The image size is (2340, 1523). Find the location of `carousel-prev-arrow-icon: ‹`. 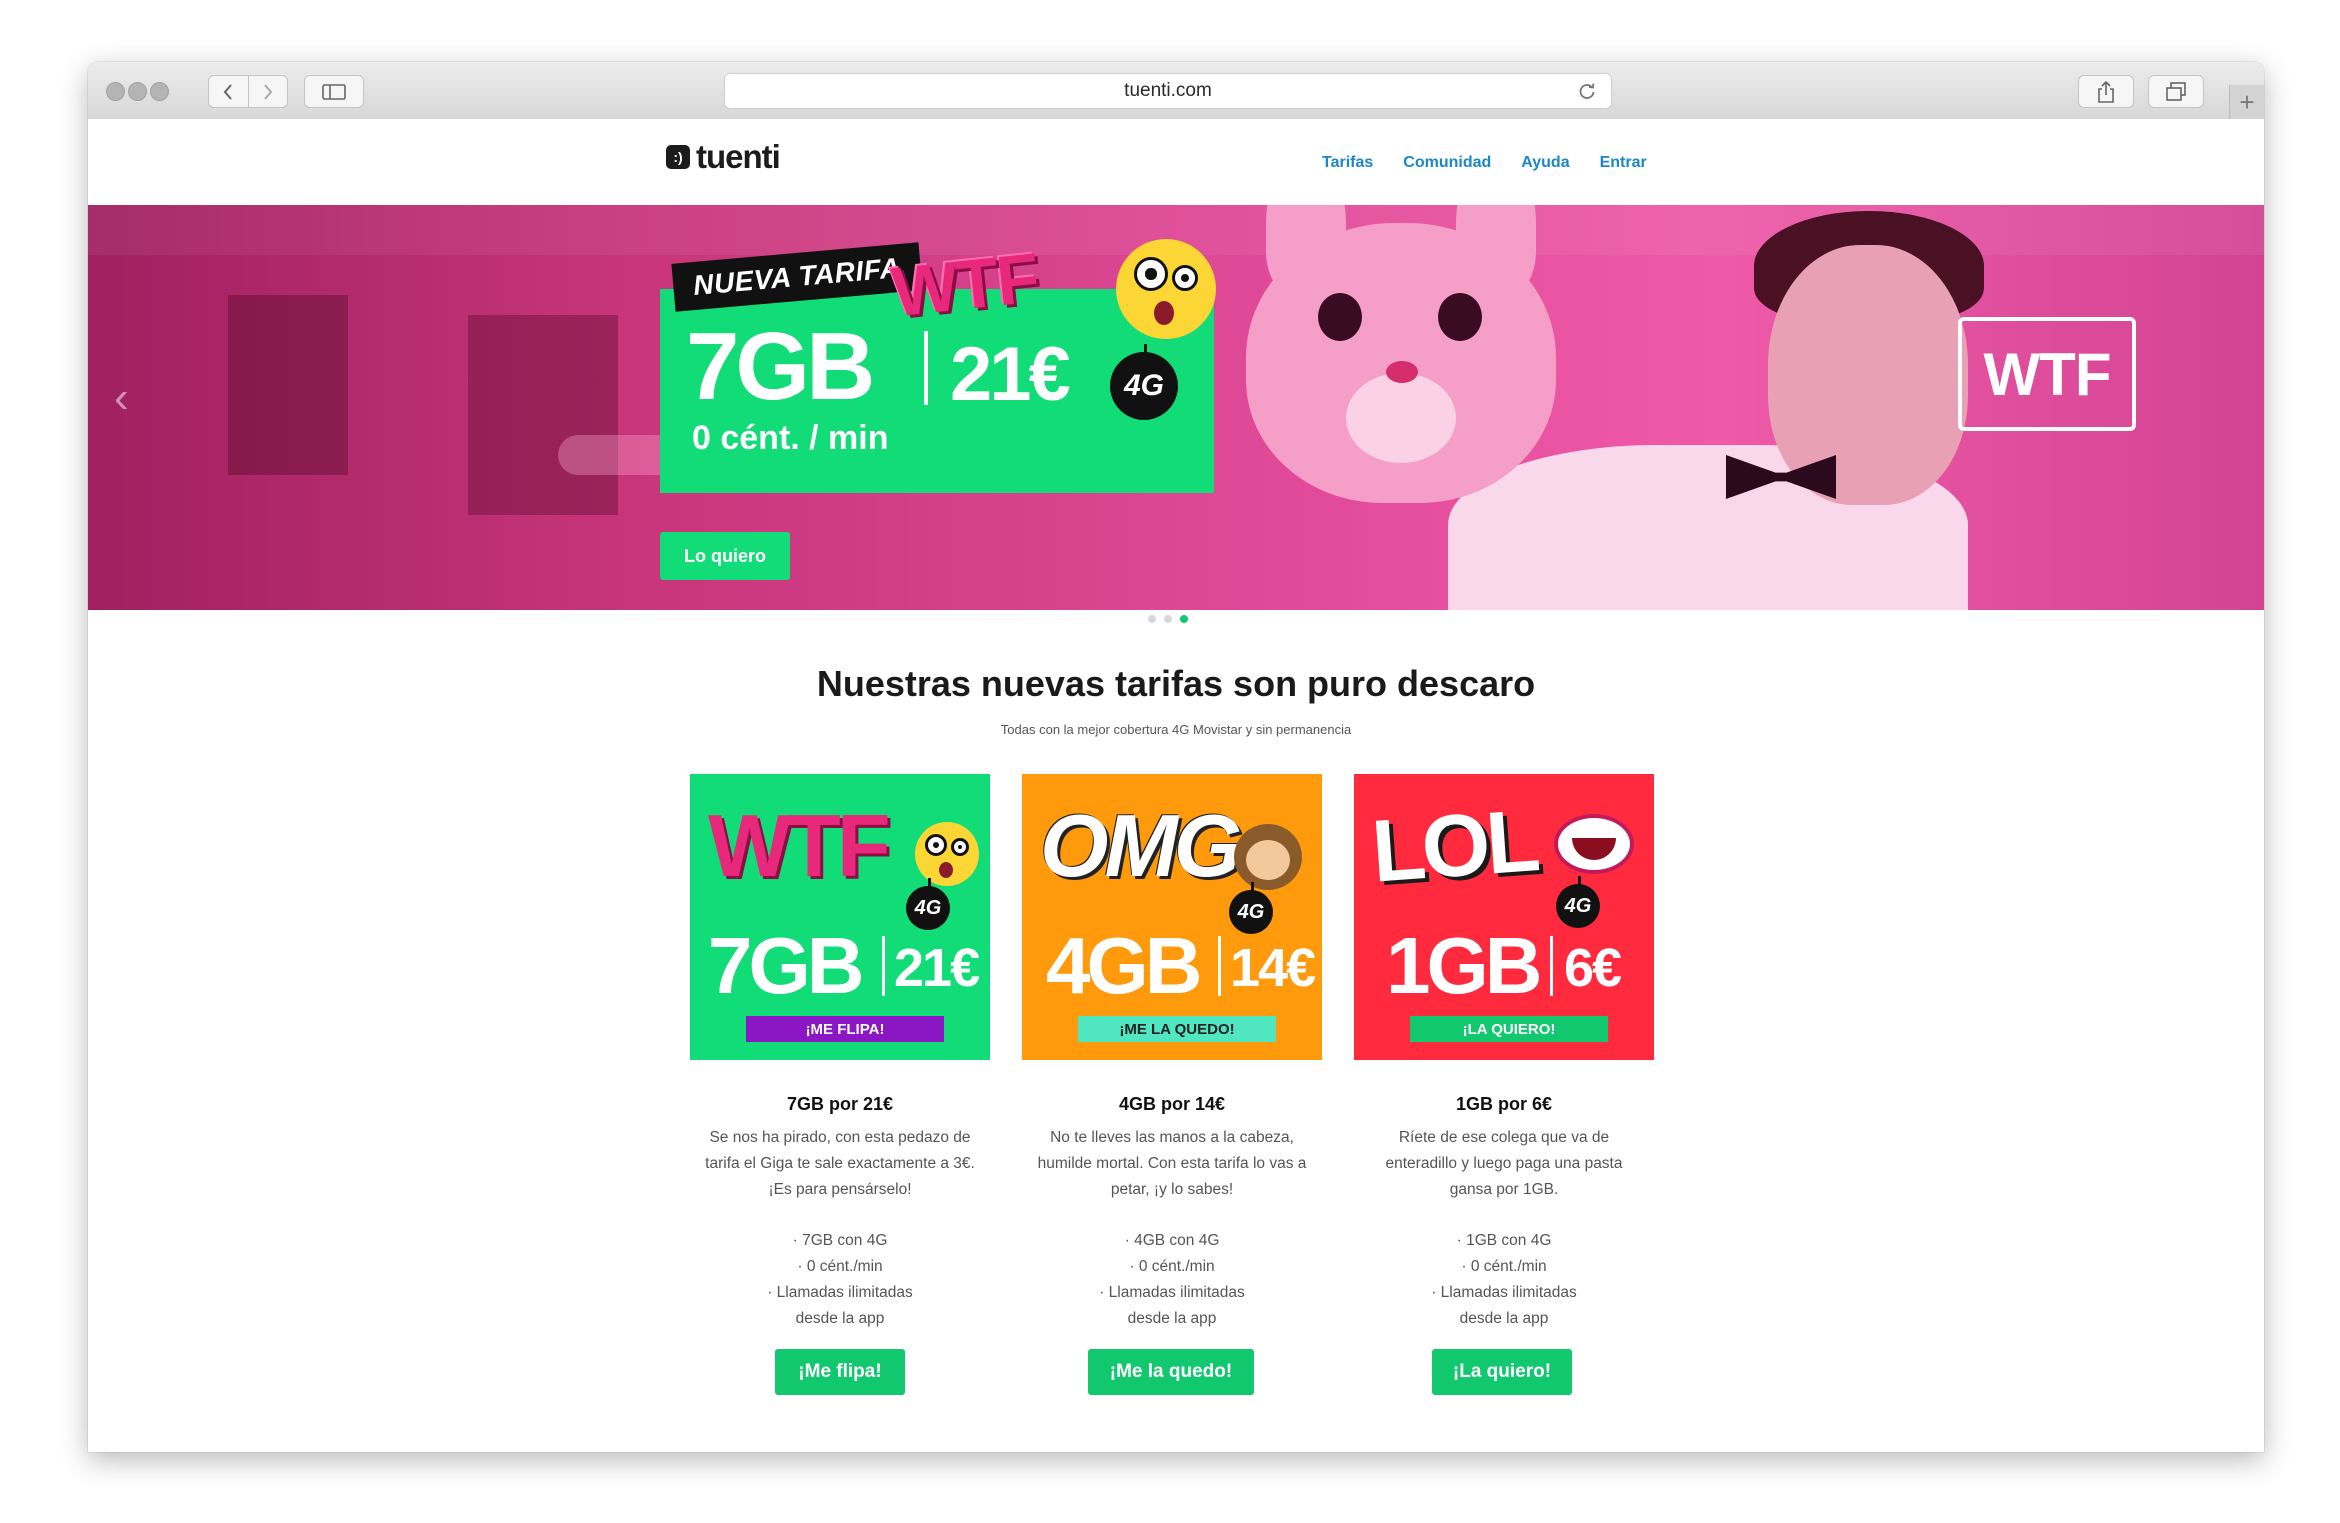

carousel-prev-arrow-icon: ‹ is located at coordinates (121, 398).